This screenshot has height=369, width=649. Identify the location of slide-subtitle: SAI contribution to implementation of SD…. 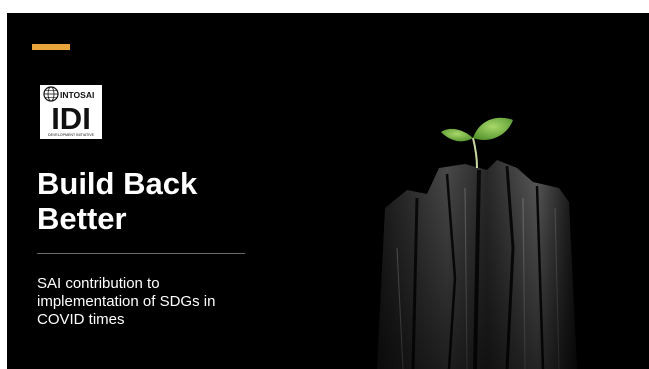
(157, 302).